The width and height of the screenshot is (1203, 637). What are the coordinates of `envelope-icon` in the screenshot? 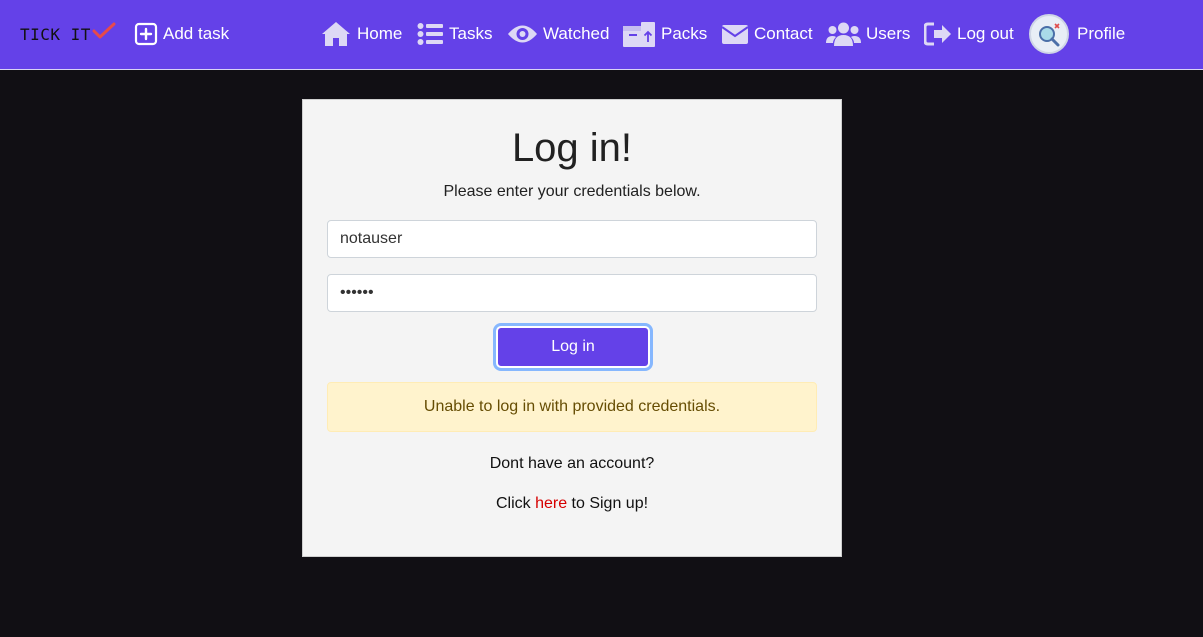 It's located at (735, 34).